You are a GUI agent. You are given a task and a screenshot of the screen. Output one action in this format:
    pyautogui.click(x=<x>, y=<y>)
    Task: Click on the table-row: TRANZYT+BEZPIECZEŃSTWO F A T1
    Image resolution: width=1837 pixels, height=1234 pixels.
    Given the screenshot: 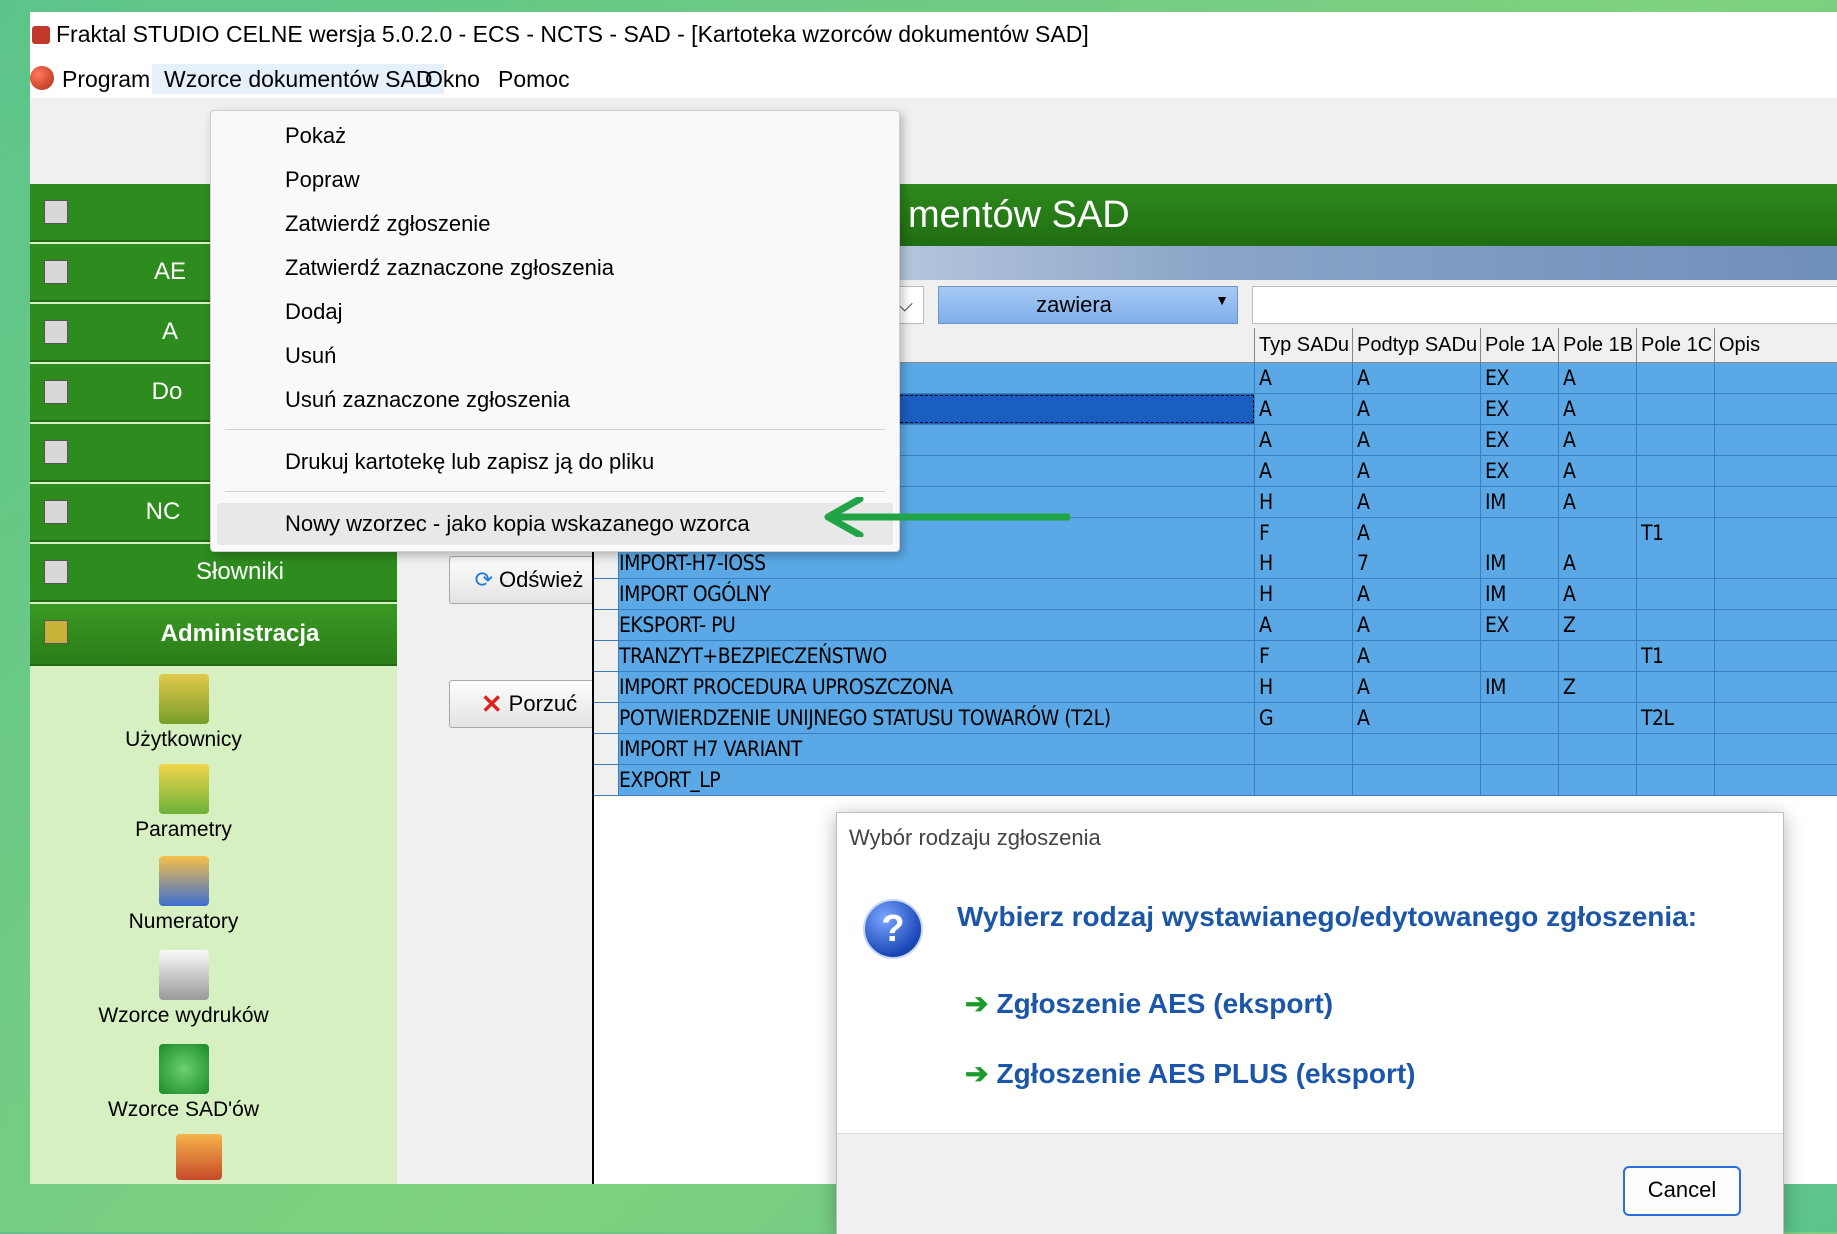 What is the action you would take?
    pyautogui.click(x=1215, y=657)
    